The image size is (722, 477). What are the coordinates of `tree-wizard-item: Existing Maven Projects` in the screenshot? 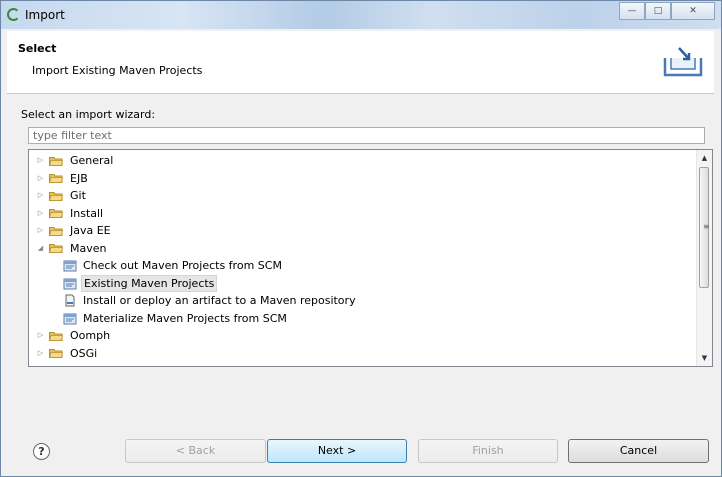 It's located at (140, 283).